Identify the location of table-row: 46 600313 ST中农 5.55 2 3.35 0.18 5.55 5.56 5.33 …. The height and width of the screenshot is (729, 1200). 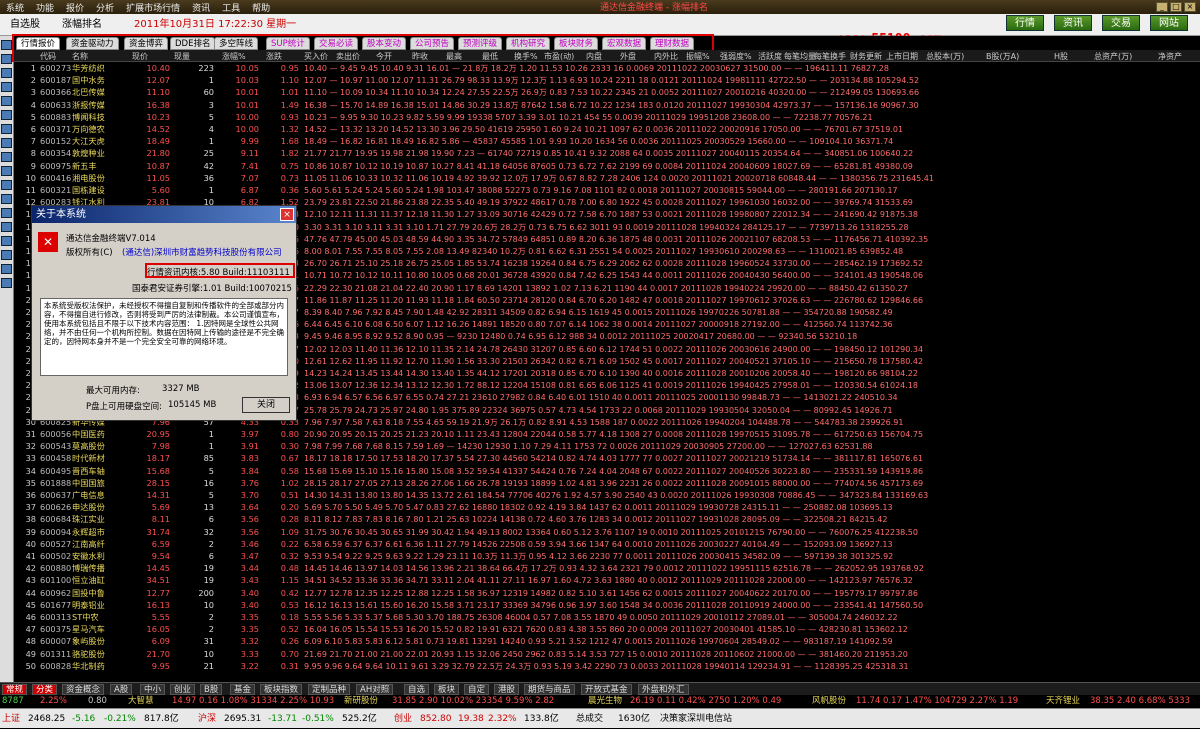
(607, 618).